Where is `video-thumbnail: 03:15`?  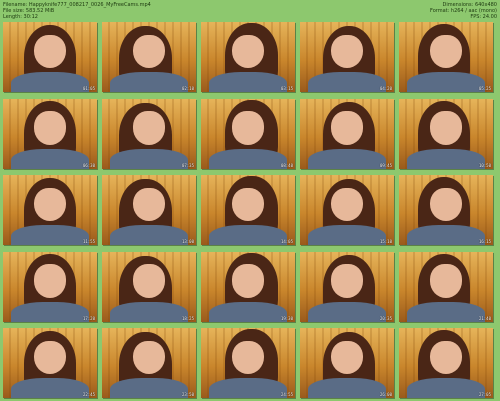
video-thumbnail: 03:15 is located at coordinates (248, 57).